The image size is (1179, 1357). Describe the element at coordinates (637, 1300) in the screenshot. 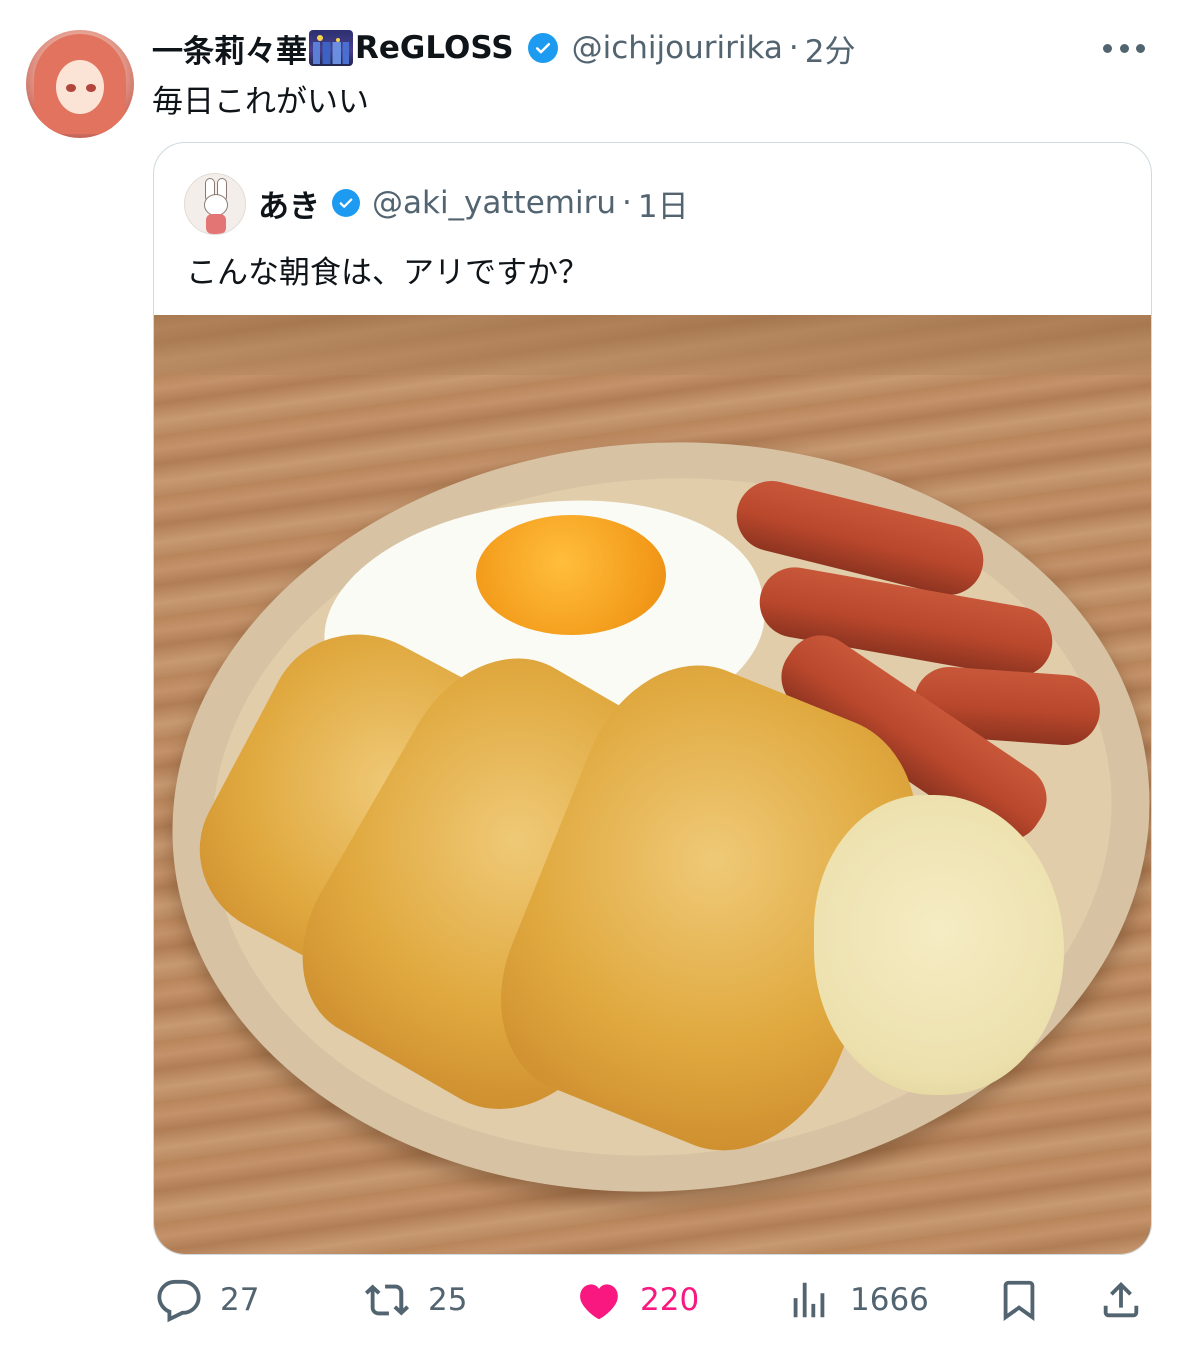

I see `like-button: 220` at that location.